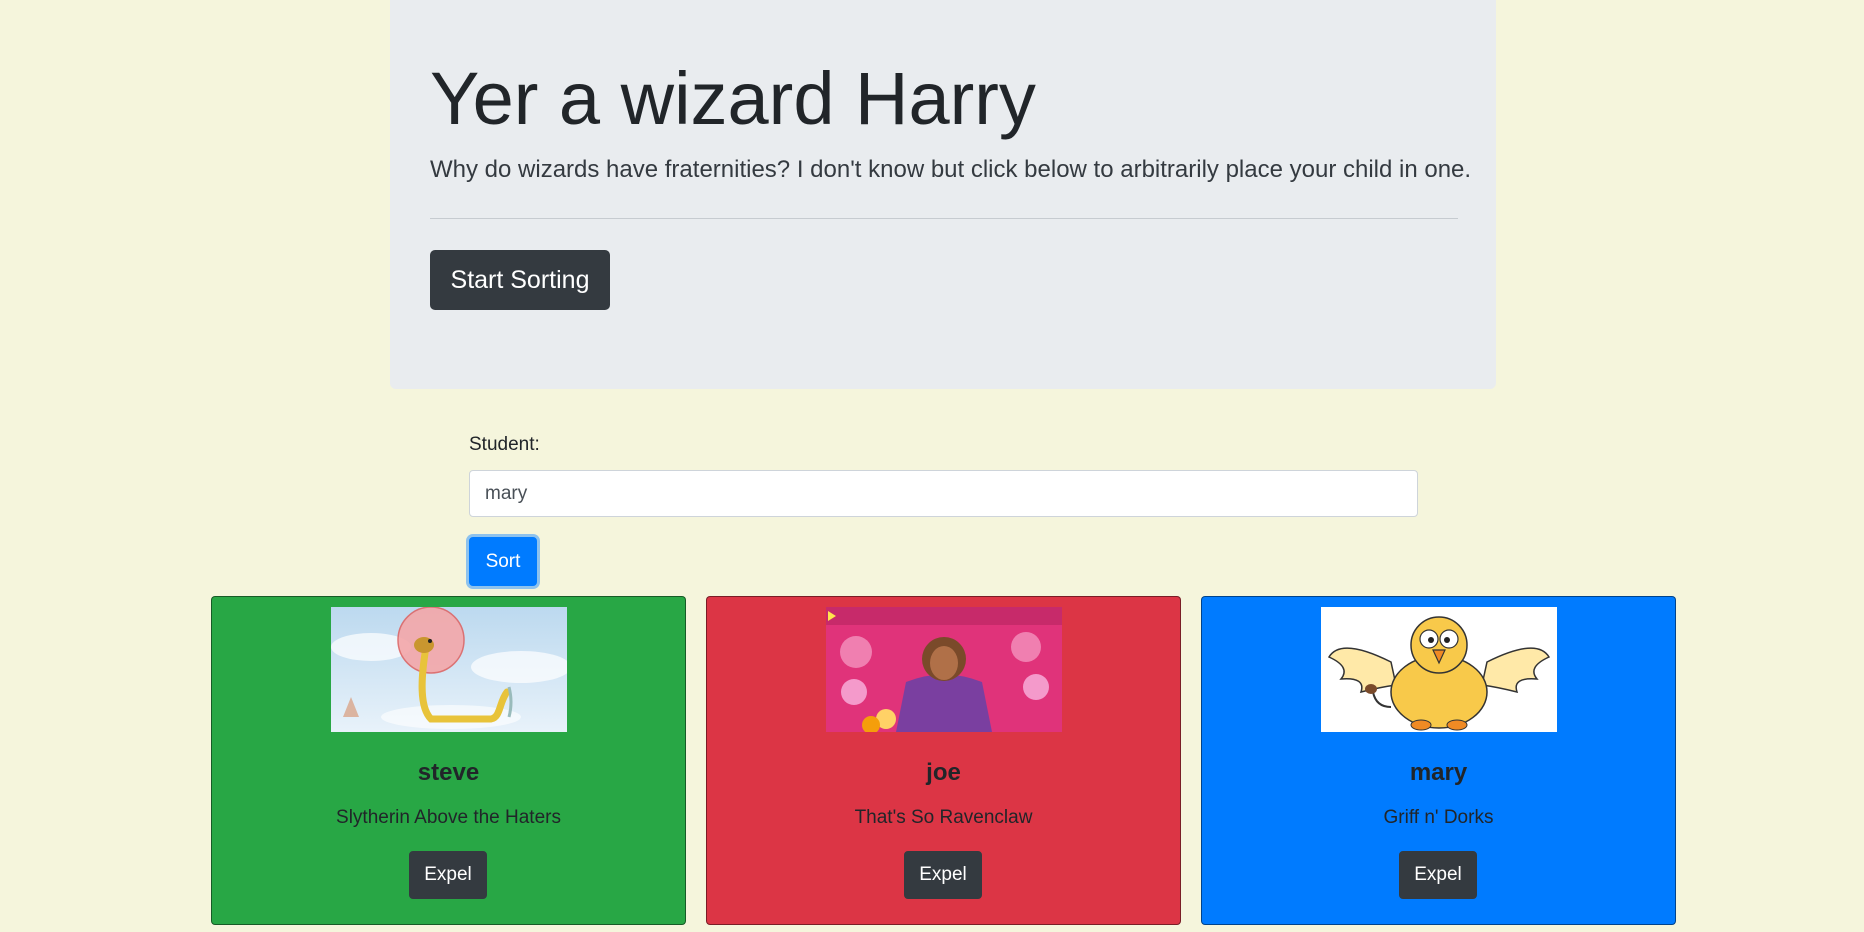 Image resolution: width=1864 pixels, height=932 pixels. What do you see at coordinates (504, 444) in the screenshot?
I see `student-label: Student:` at bounding box center [504, 444].